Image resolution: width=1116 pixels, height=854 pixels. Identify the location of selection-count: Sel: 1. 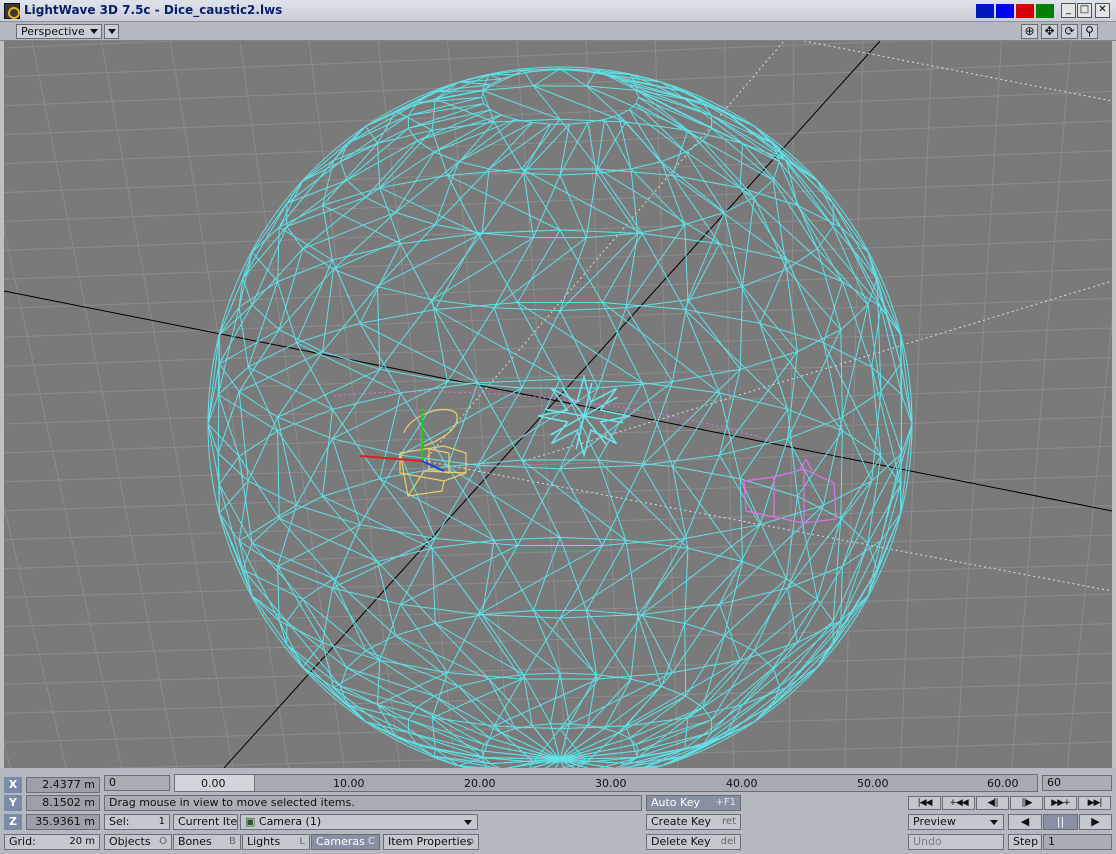
(137, 822).